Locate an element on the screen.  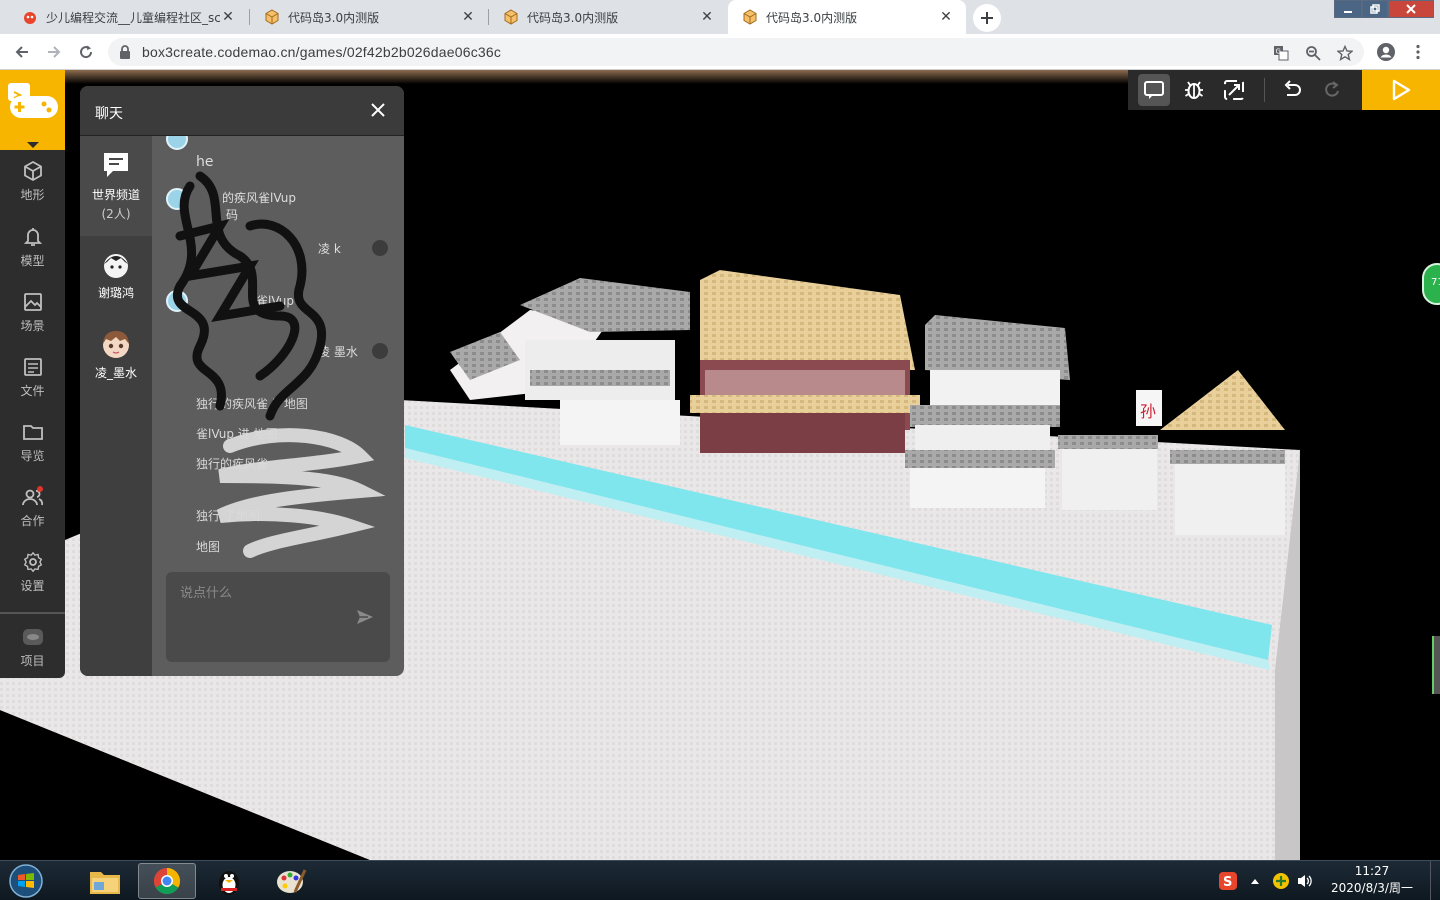
fullscreen-button is located at coordinates (1234, 90).